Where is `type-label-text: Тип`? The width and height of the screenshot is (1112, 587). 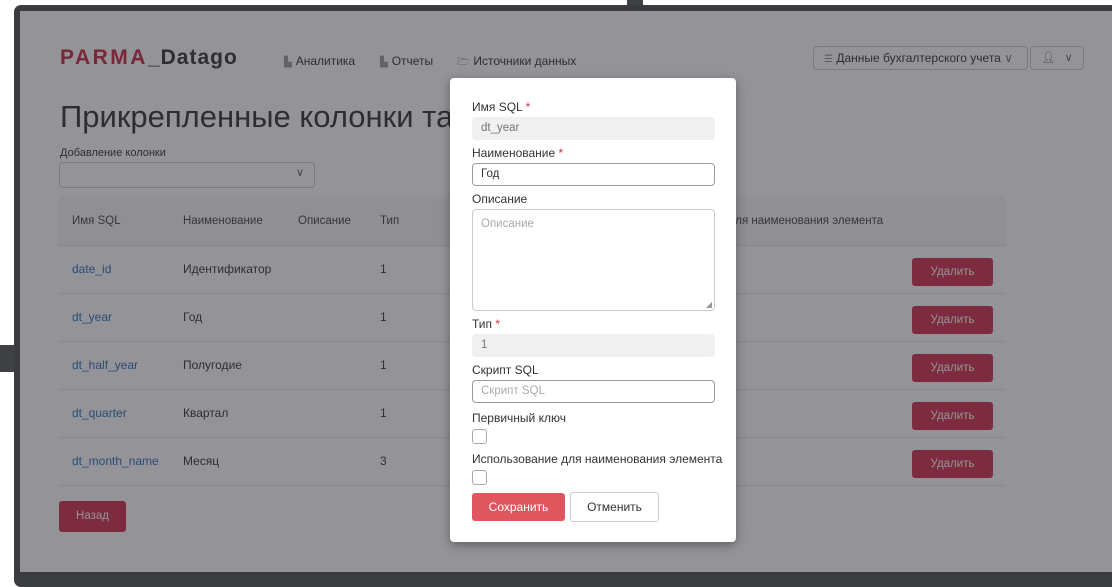 type-label-text: Тип is located at coordinates (482, 324).